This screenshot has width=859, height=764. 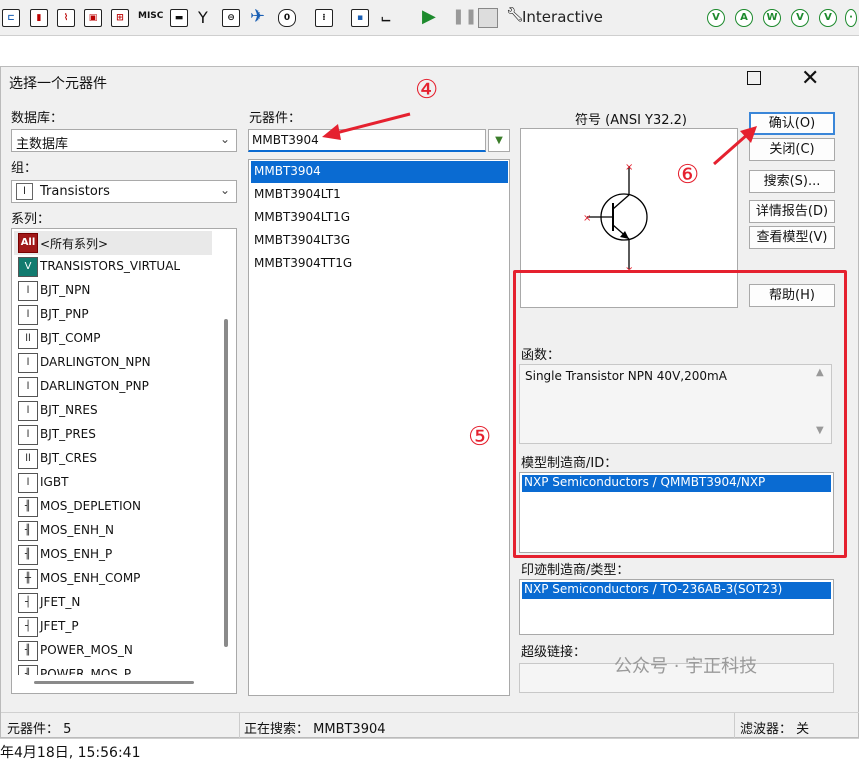 I want to click on arrow-to-ok, so click(x=731, y=149).